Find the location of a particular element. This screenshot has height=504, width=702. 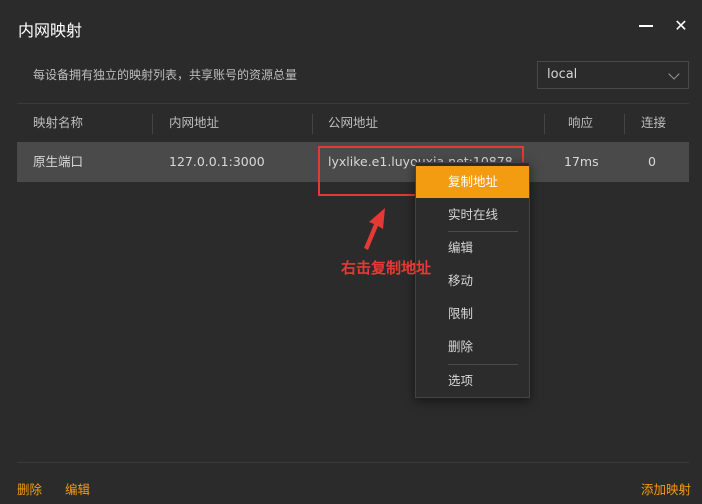

menu-item-move: 移动 is located at coordinates (472, 281).